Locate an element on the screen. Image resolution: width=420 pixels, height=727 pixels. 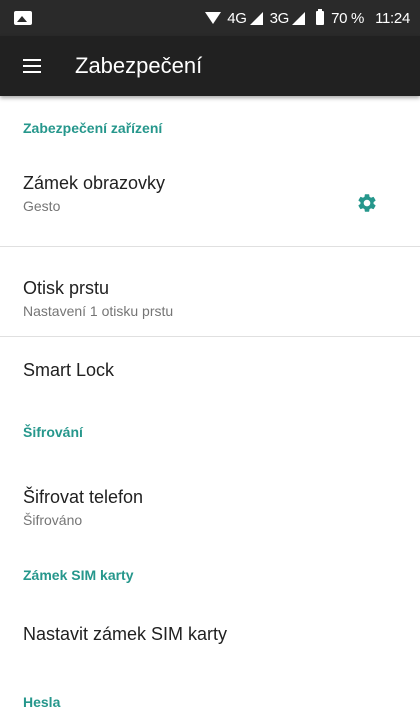
image-notification-icon is located at coordinates (23, 18).